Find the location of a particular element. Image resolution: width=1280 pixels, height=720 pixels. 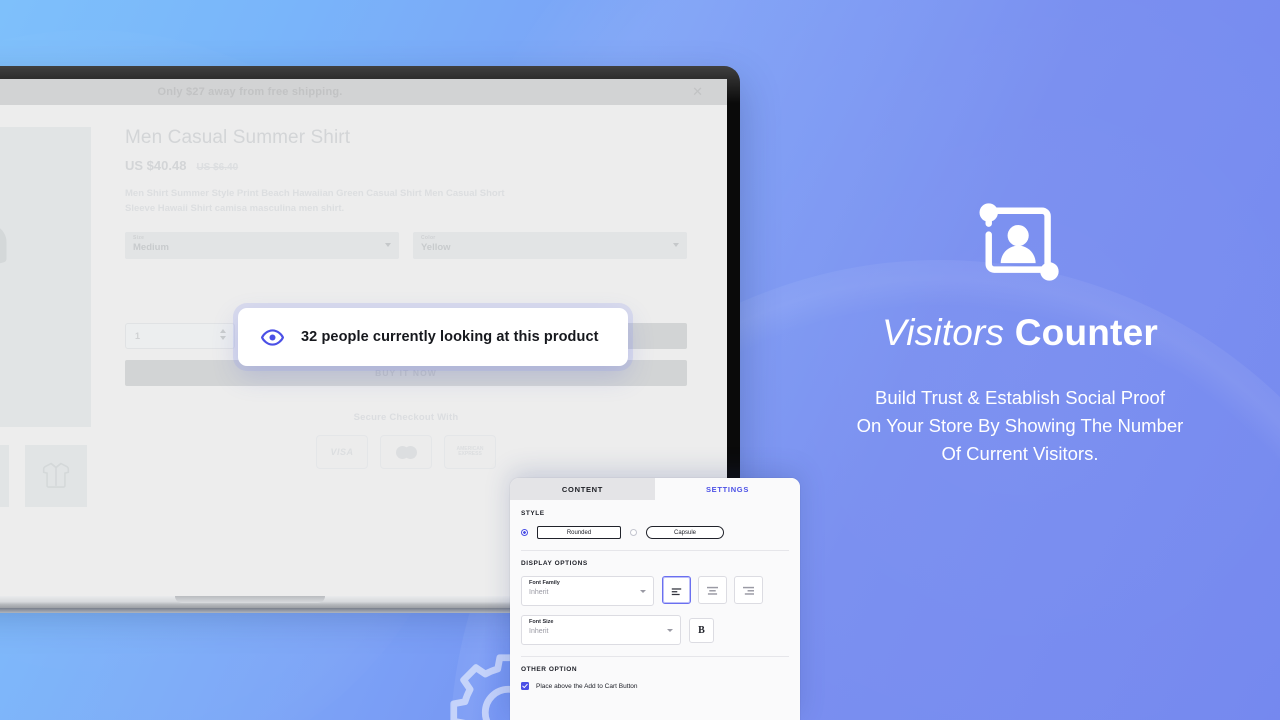

font-size-value: Inherit is located at coordinates (539, 631).